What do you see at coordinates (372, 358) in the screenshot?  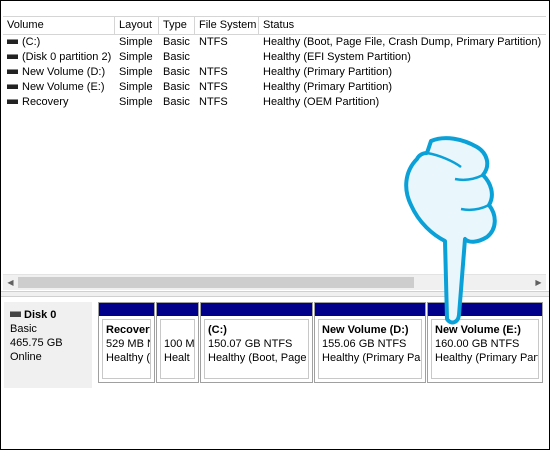 I see `partition-status: Healthy (Primary Par` at bounding box center [372, 358].